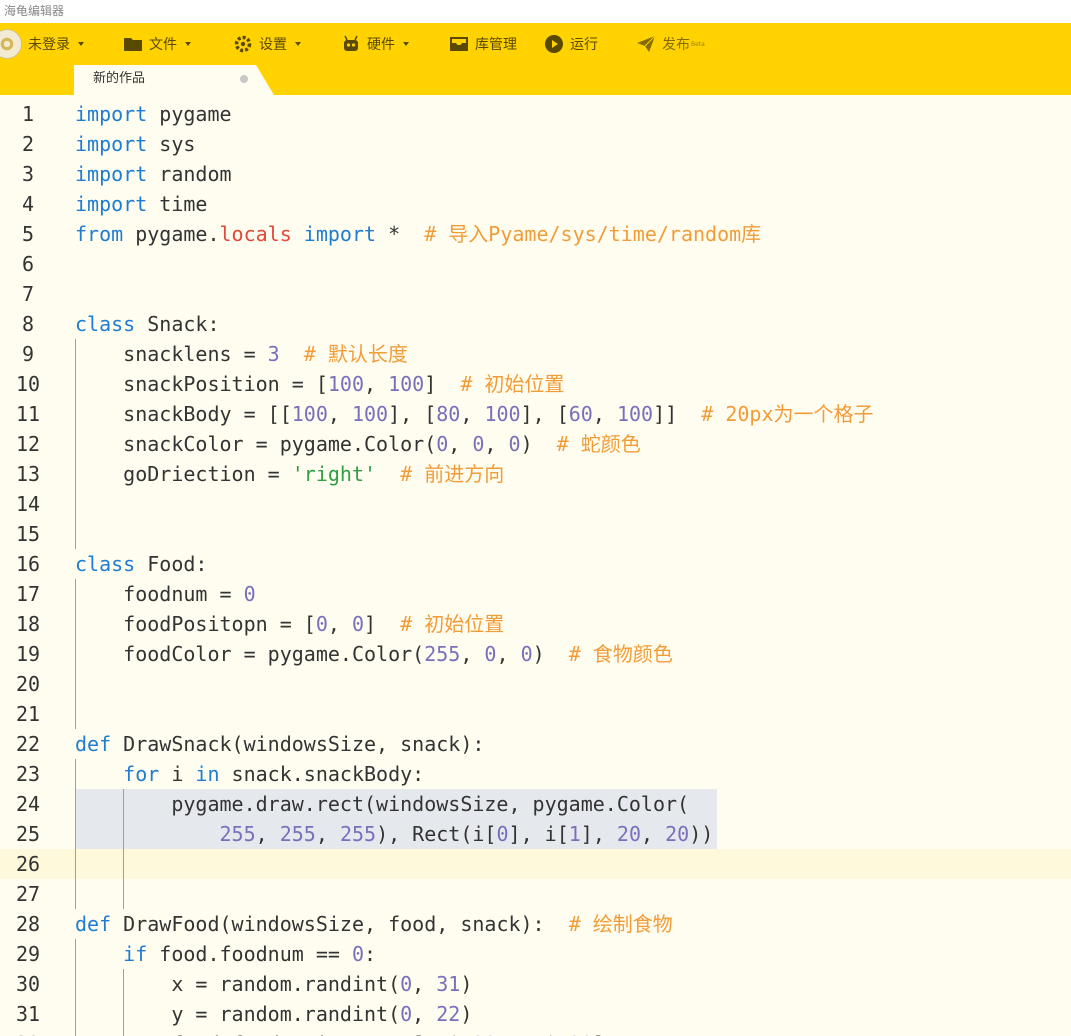  Describe the element at coordinates (535, 144) in the screenshot. I see `code-line: 2 import sys` at that location.